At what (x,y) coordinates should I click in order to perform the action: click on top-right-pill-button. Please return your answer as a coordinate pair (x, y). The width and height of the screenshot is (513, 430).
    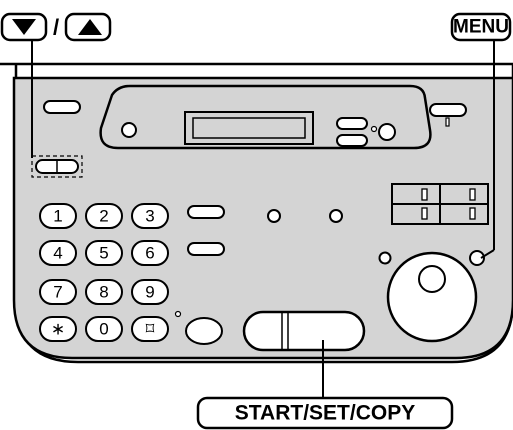
    Looking at the image, I should click on (448, 110).